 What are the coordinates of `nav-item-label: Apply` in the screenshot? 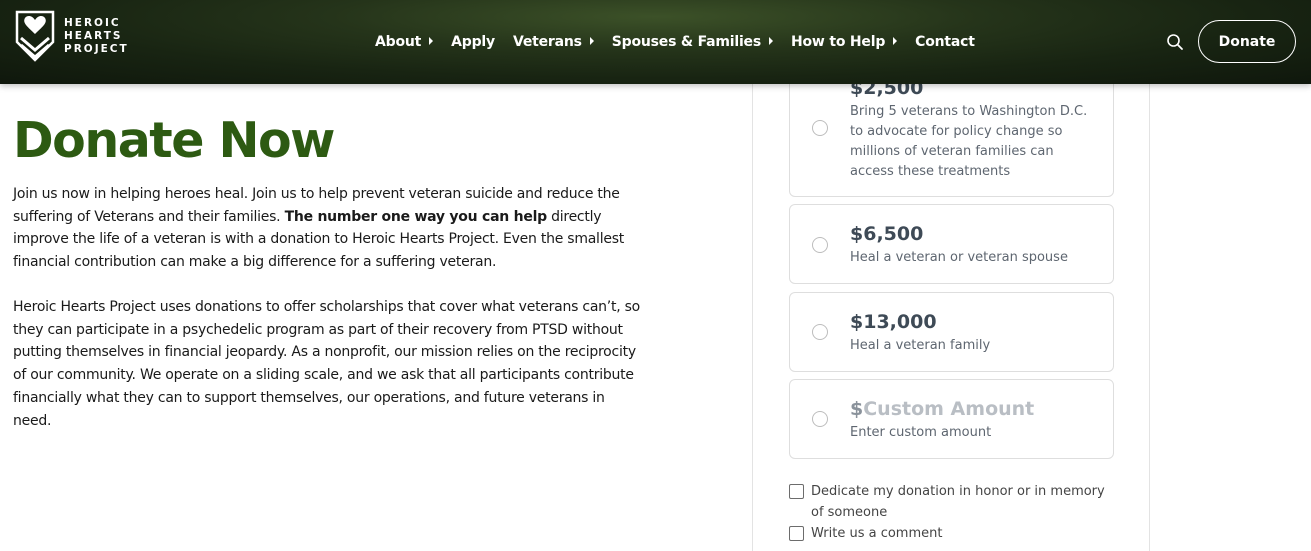 It's located at (473, 42).